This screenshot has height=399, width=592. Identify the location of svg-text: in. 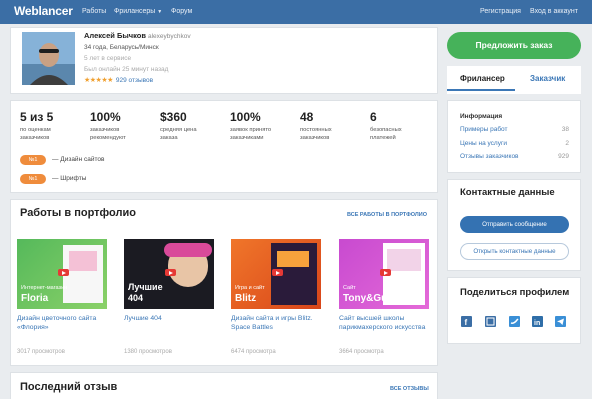
(537, 323).